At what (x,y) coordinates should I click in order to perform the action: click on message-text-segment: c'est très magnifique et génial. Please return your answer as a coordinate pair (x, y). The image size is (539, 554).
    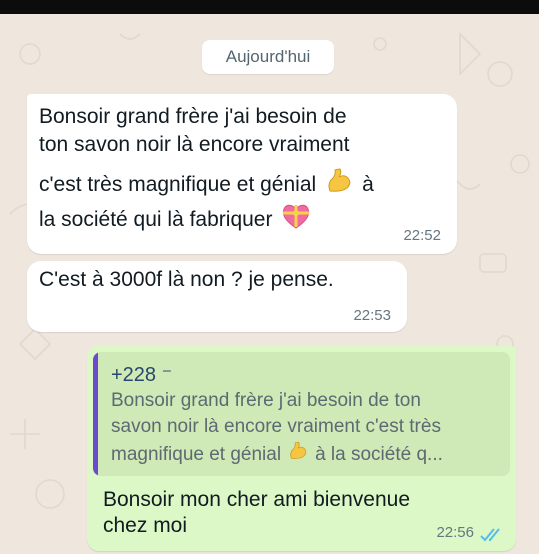
    Looking at the image, I should click on (178, 184).